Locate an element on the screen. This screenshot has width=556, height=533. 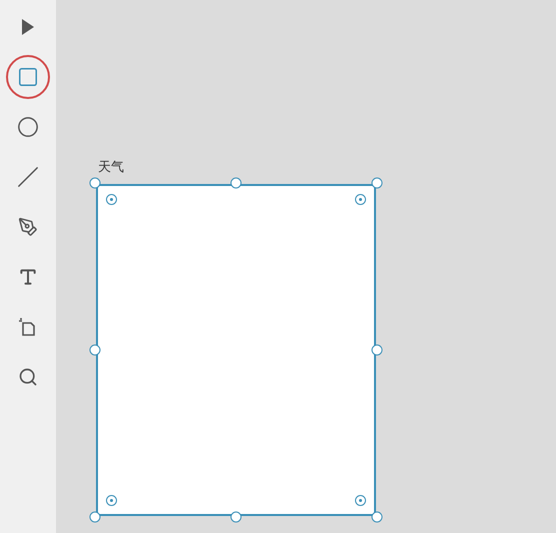
rectangle-icon is located at coordinates (28, 77).